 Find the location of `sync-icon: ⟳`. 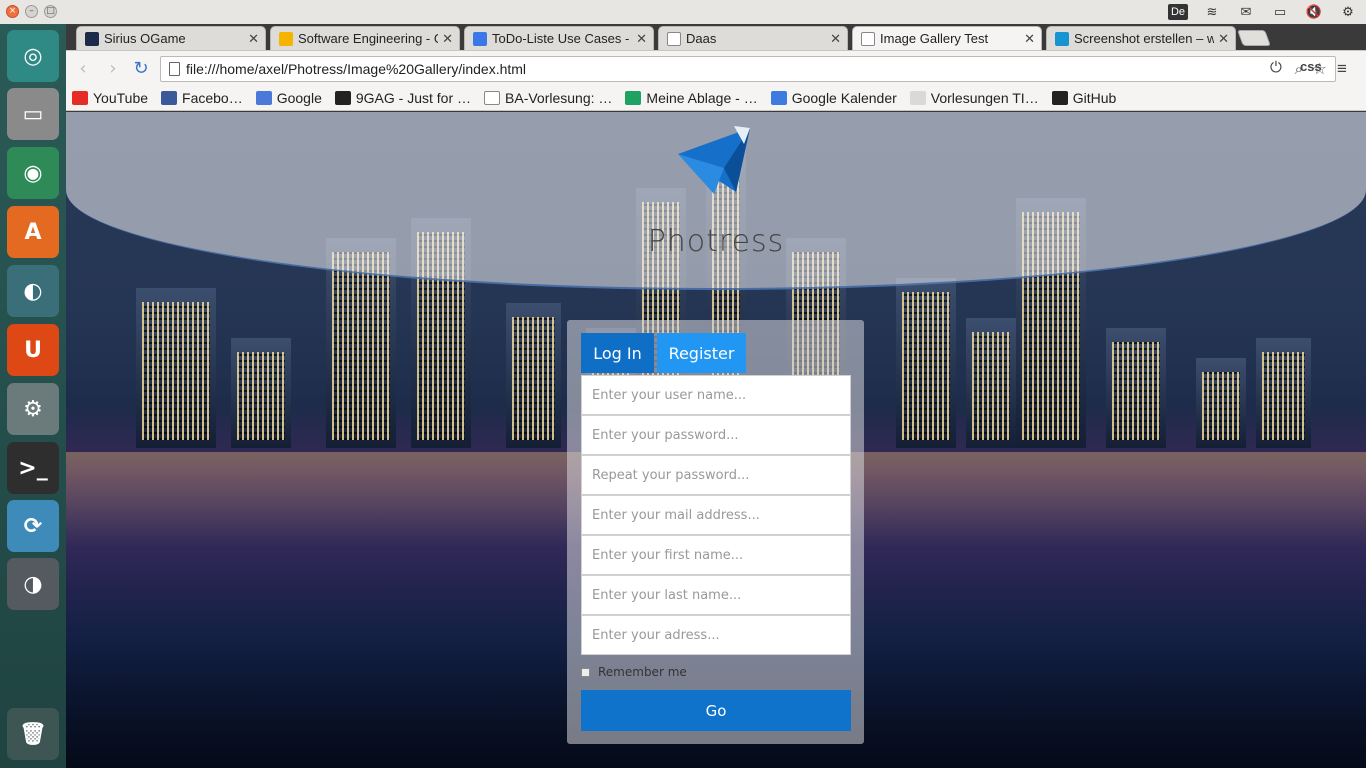

sync-icon: ⟳ is located at coordinates (33, 526).